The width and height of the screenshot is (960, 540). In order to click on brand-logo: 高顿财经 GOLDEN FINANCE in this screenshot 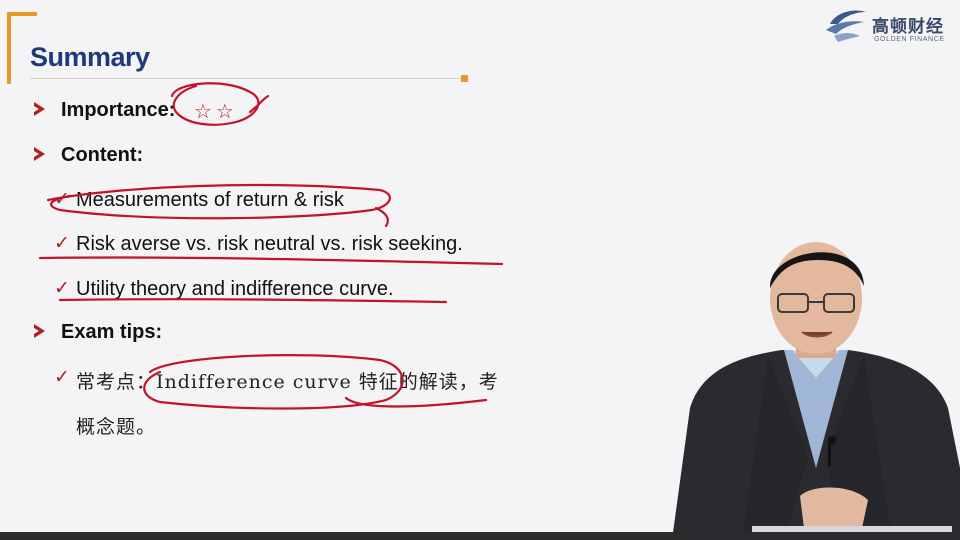, I will do `click(890, 26)`.